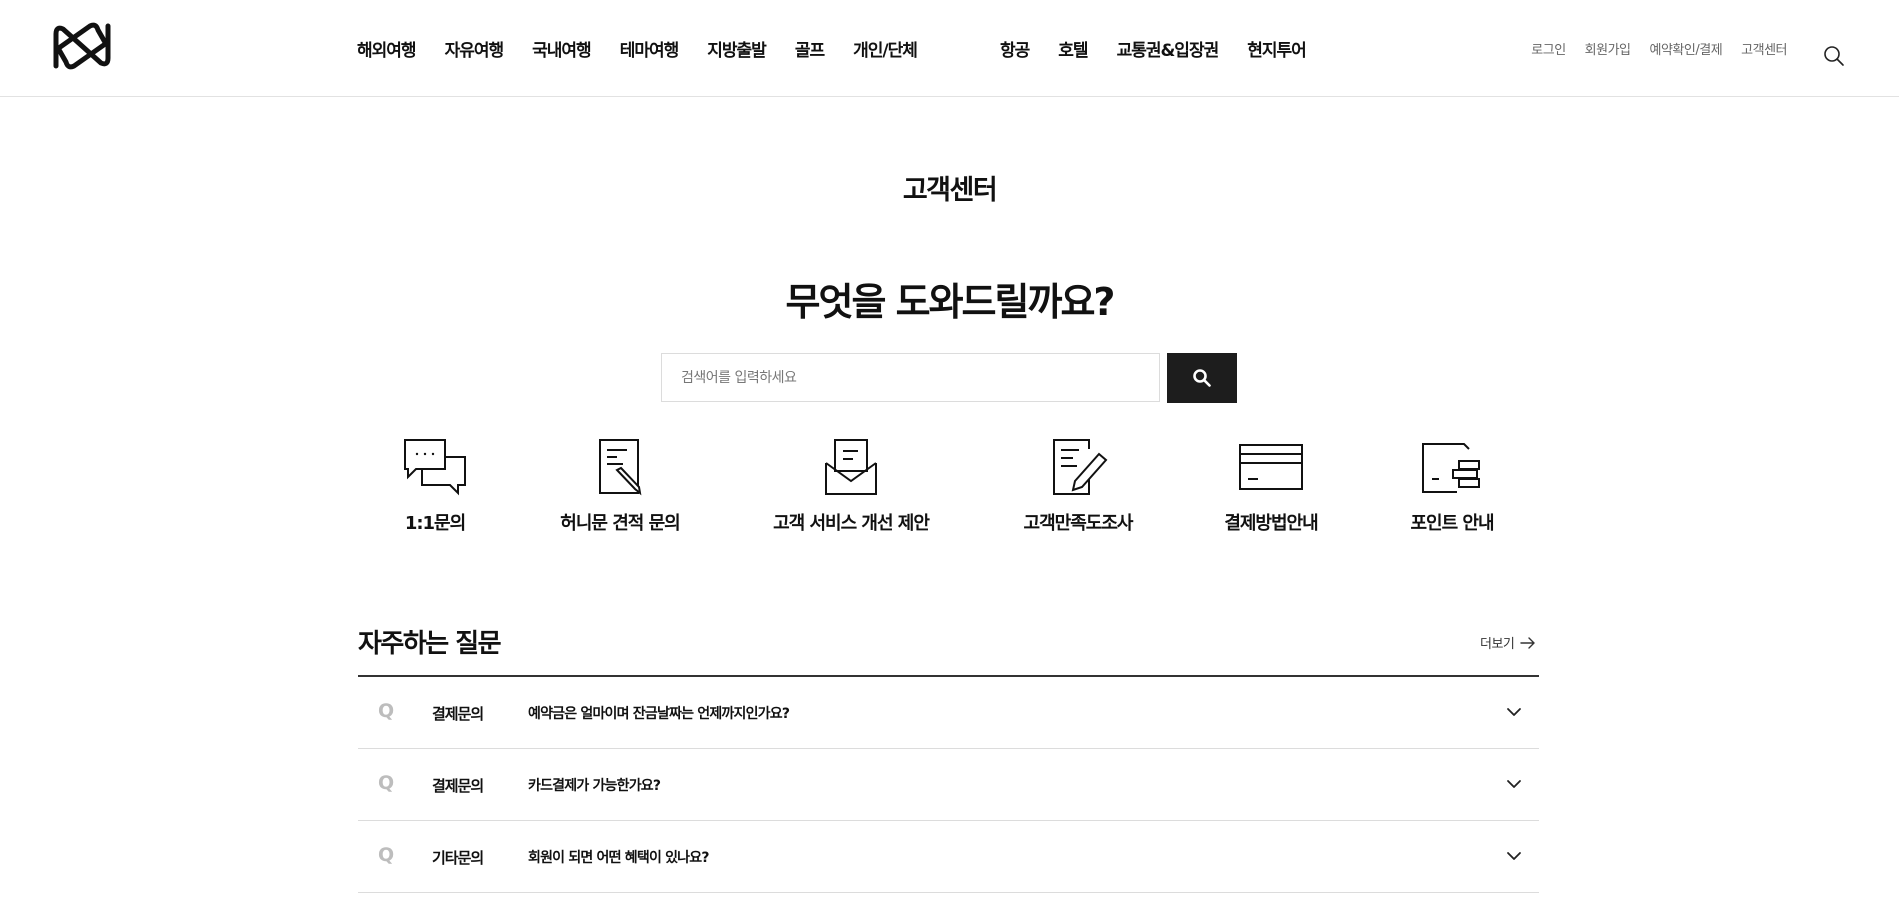  Describe the element at coordinates (948, 857) in the screenshot. I see `faq-item: Q 기타문의 회원이 되면 어떤 혜택이 있나요?` at that location.